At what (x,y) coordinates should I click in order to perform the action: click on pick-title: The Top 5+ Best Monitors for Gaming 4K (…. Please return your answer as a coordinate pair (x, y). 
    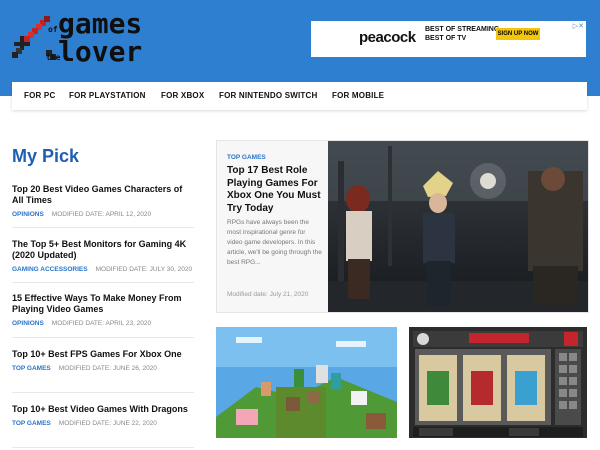
    Looking at the image, I should click on (103, 250).